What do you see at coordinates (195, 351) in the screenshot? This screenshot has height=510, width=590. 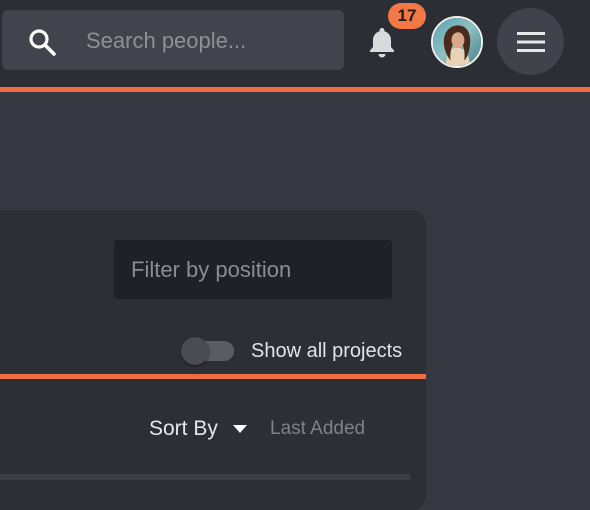 I see `toggle-knob` at bounding box center [195, 351].